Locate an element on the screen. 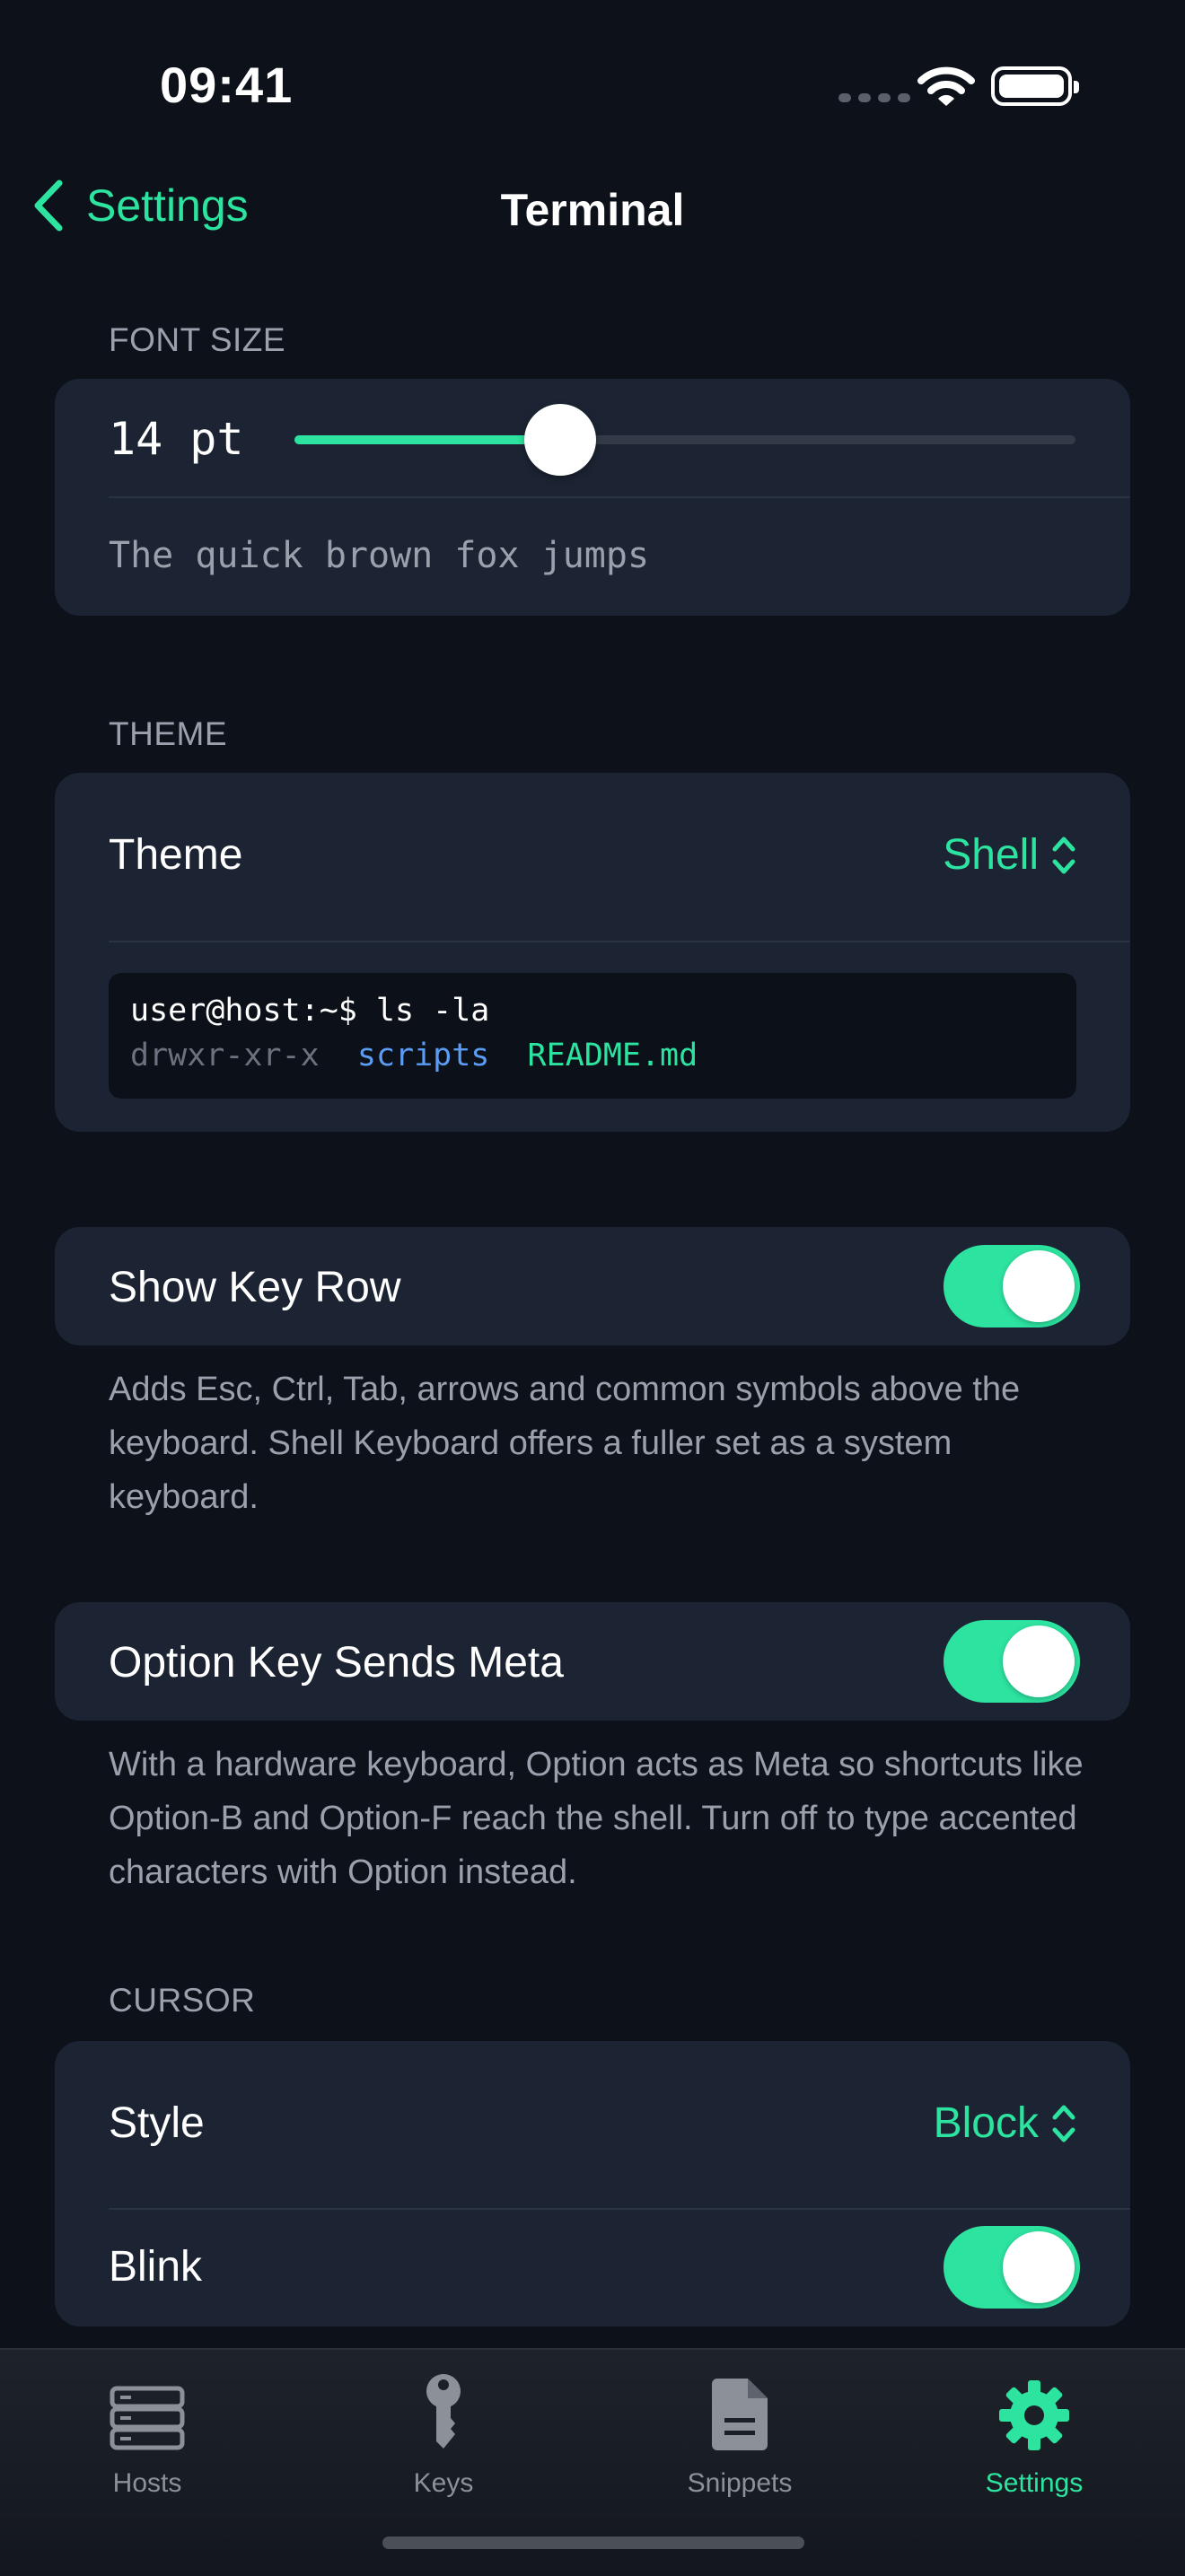 The image size is (1185, 2576). page-title: Terminal is located at coordinates (592, 210).